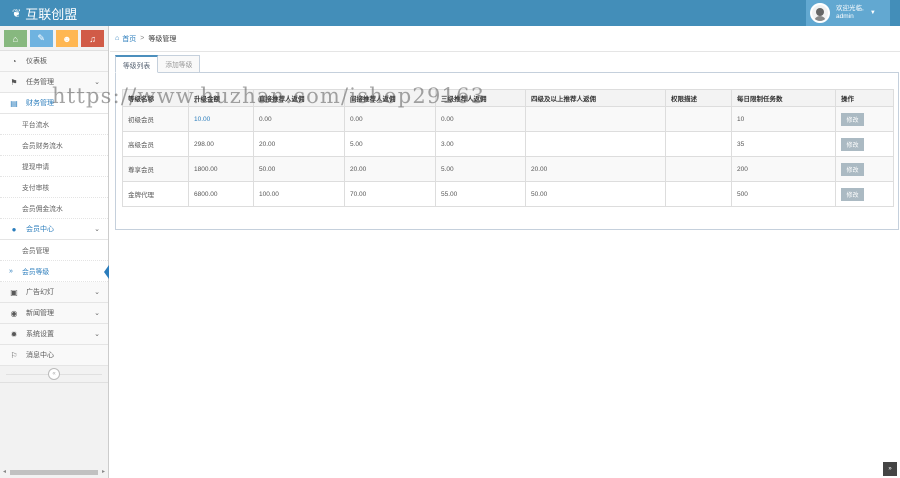 This screenshot has width=900, height=478. What do you see at coordinates (390, 194) in the screenshot?
I see `table-cell: 70.00` at bounding box center [390, 194].